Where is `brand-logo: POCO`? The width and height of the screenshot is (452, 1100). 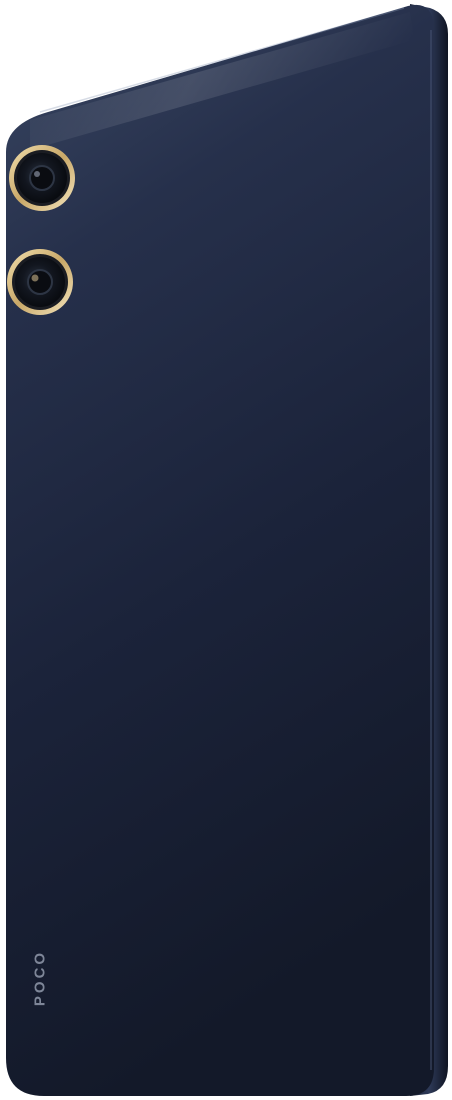 brand-logo: POCO is located at coordinates (40, 978).